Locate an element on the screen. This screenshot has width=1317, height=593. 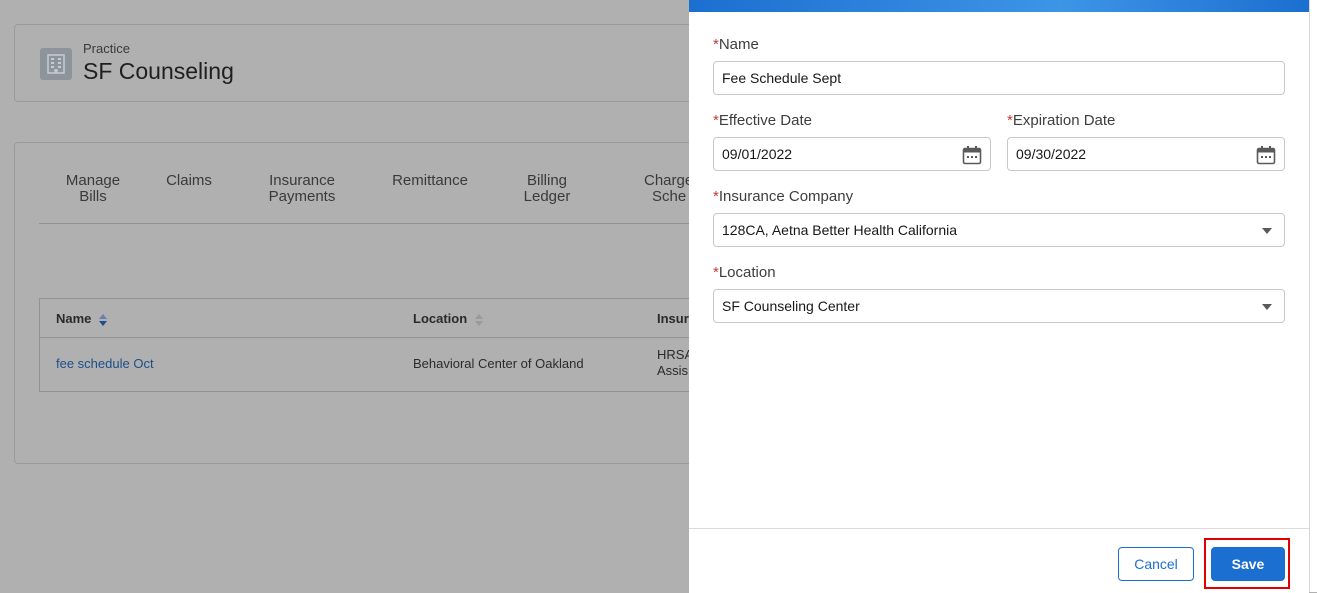
fee-schedule-link: fee schedule Oct is located at coordinates (105, 364).